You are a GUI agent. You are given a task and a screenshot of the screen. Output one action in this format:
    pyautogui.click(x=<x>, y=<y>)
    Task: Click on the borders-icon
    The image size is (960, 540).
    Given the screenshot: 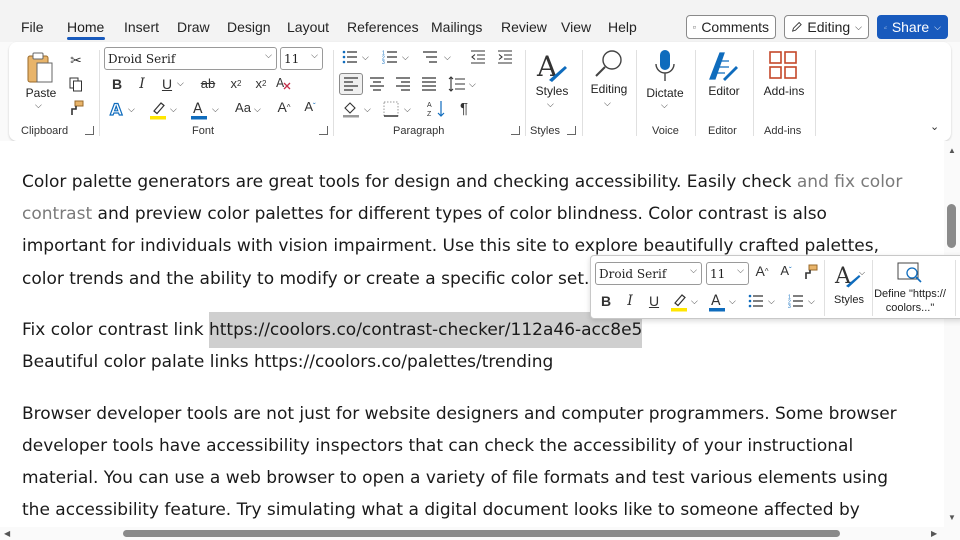 What is the action you would take?
    pyautogui.click(x=391, y=109)
    